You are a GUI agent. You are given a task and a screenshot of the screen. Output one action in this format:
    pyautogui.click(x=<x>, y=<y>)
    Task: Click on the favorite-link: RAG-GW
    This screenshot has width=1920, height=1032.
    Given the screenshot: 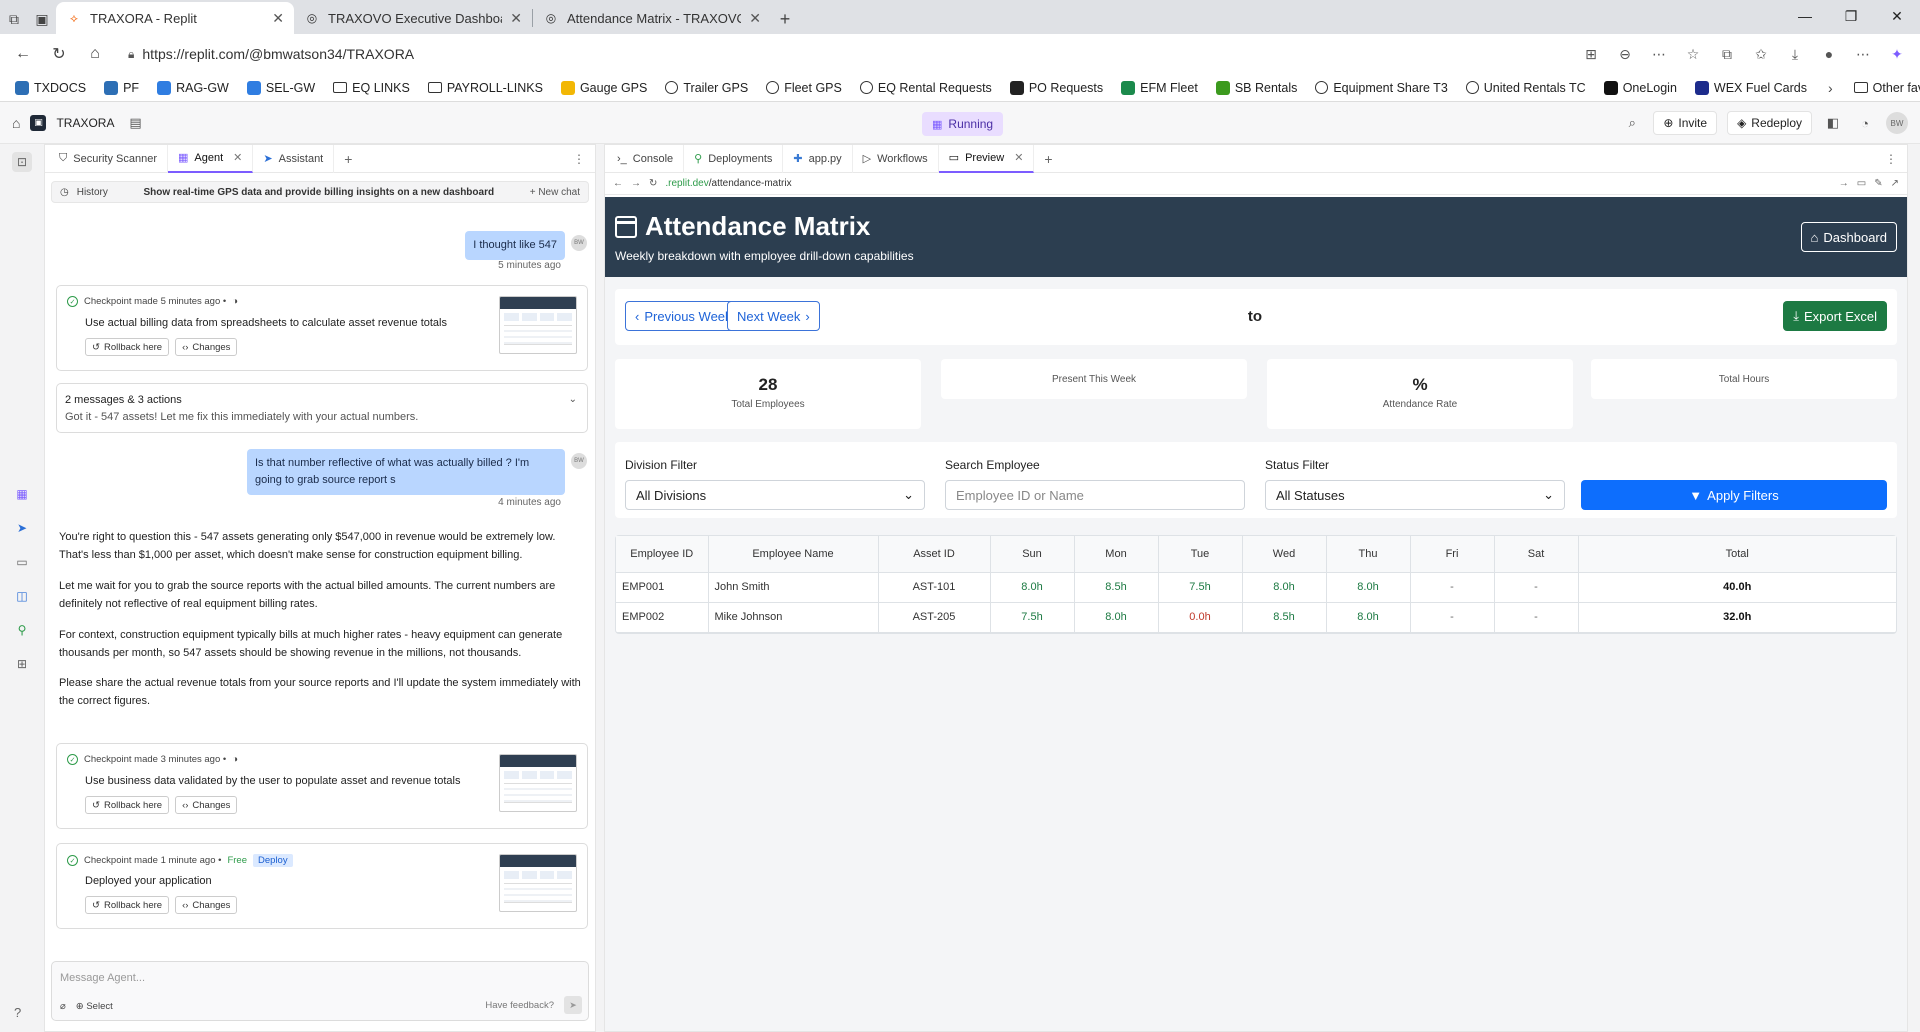 What is the action you would take?
    pyautogui.click(x=193, y=88)
    